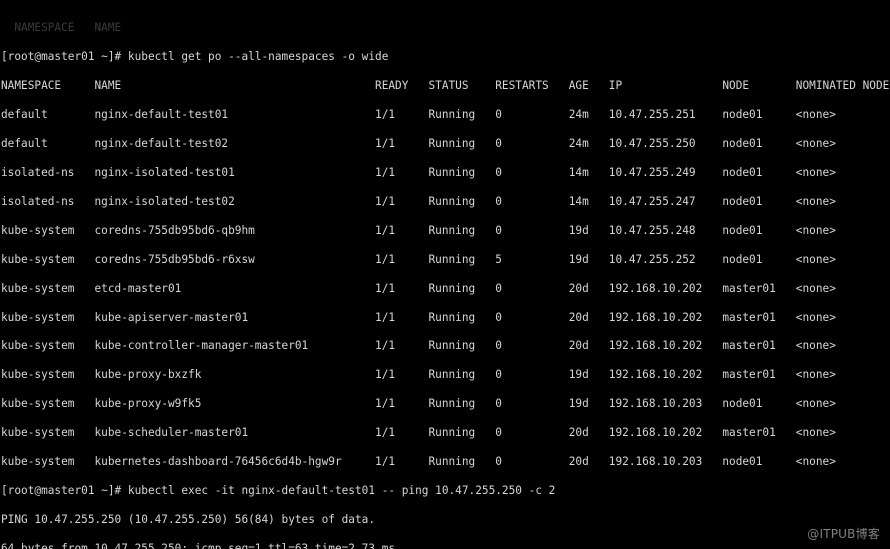 This screenshot has height=549, width=890. Describe the element at coordinates (61, 27) in the screenshot. I see `terminal-line-partial: NAMESPACE NAME` at that location.